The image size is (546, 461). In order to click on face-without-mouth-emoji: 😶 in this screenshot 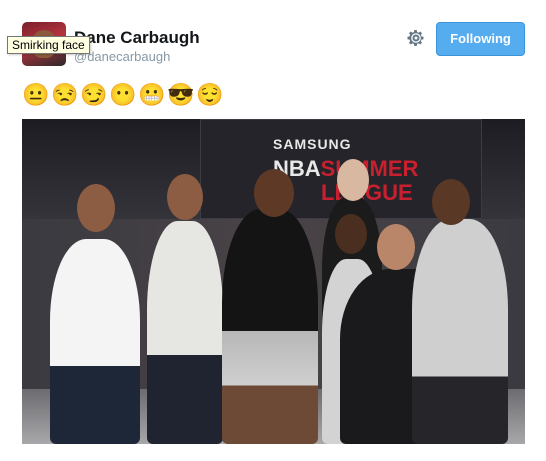, I will do `click(122, 95)`.